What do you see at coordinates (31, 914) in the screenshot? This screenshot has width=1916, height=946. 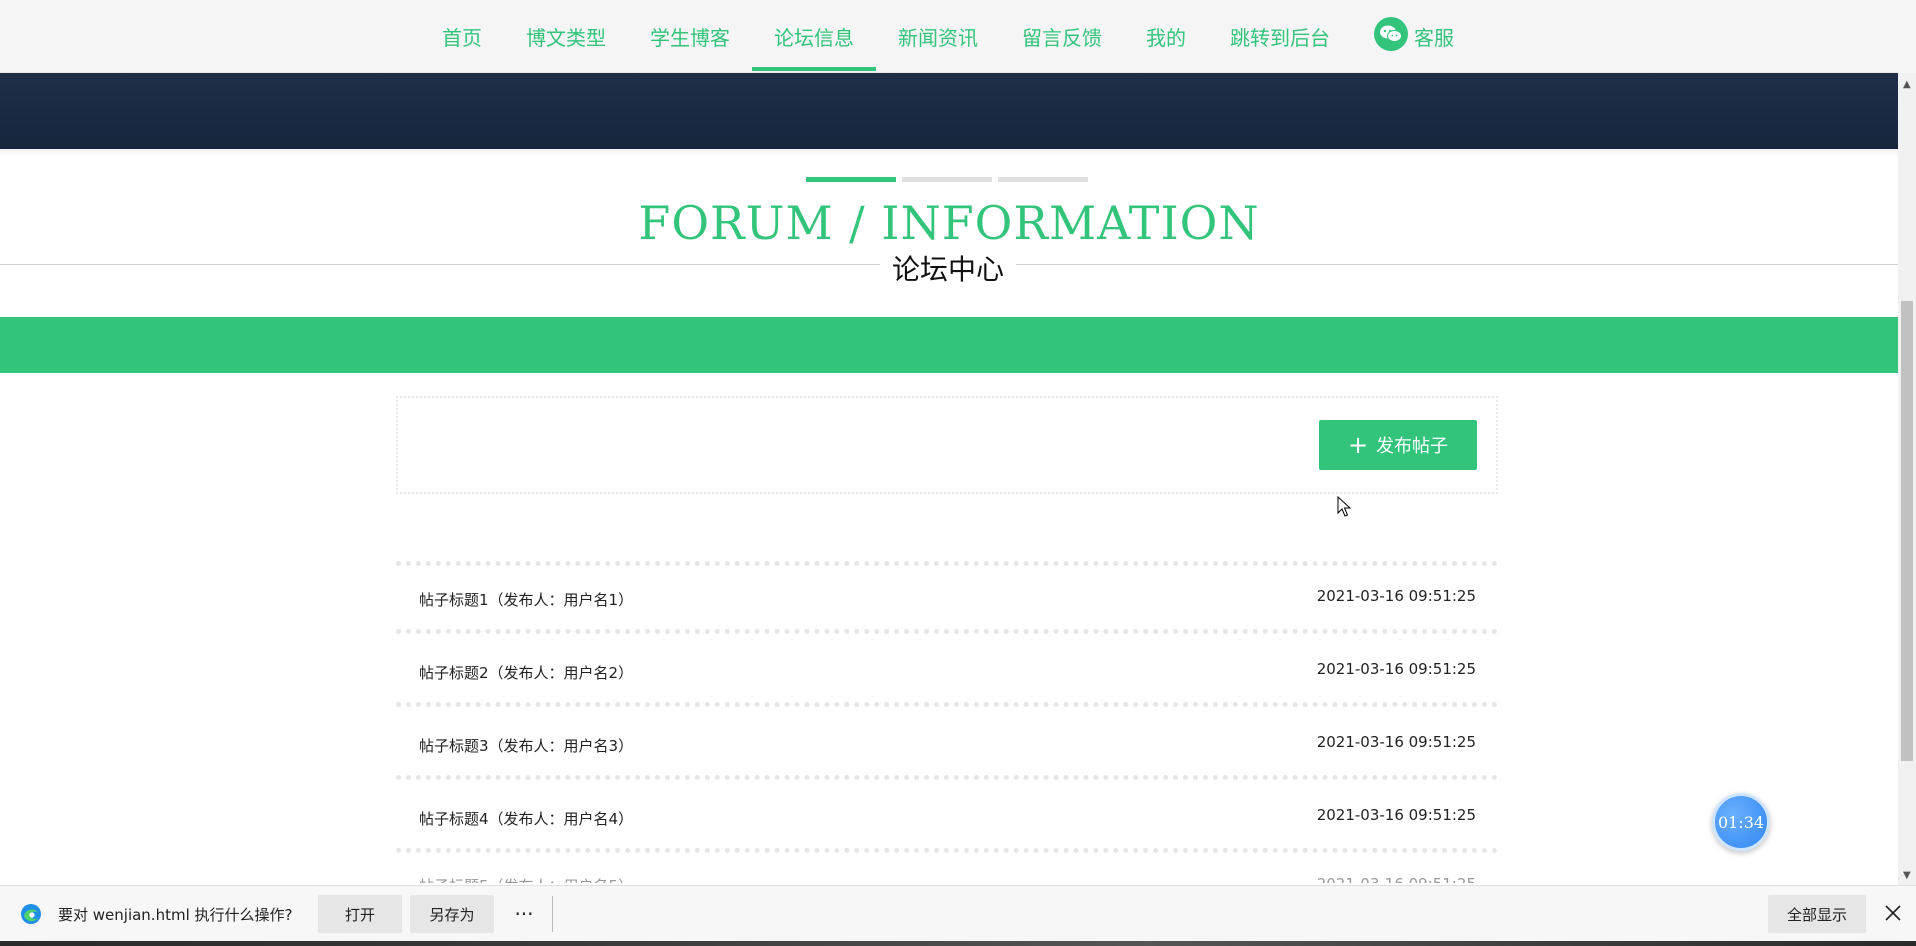 I see `edge-icon` at bounding box center [31, 914].